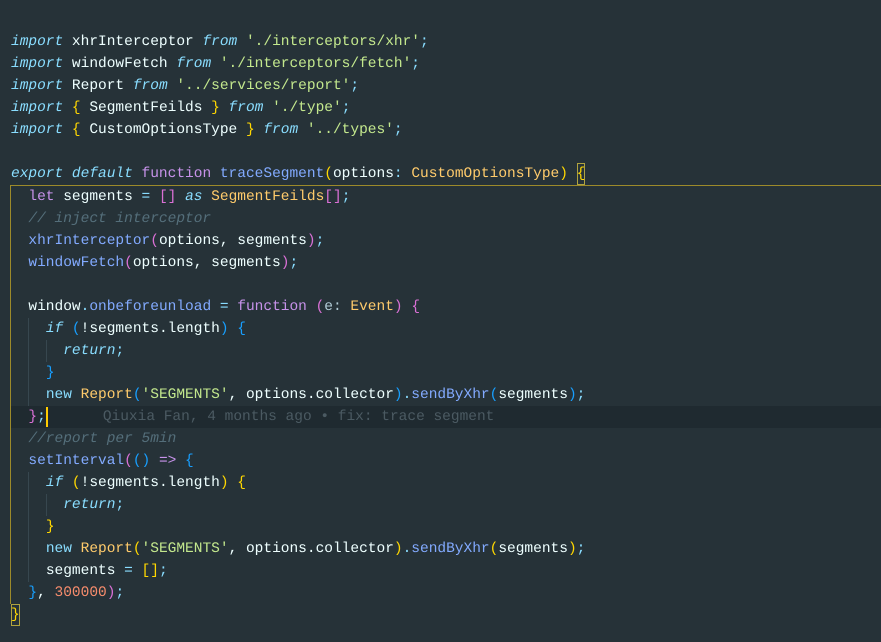 This screenshot has height=642, width=881. I want to click on code-comment: //report per 5min, so click(101, 439).